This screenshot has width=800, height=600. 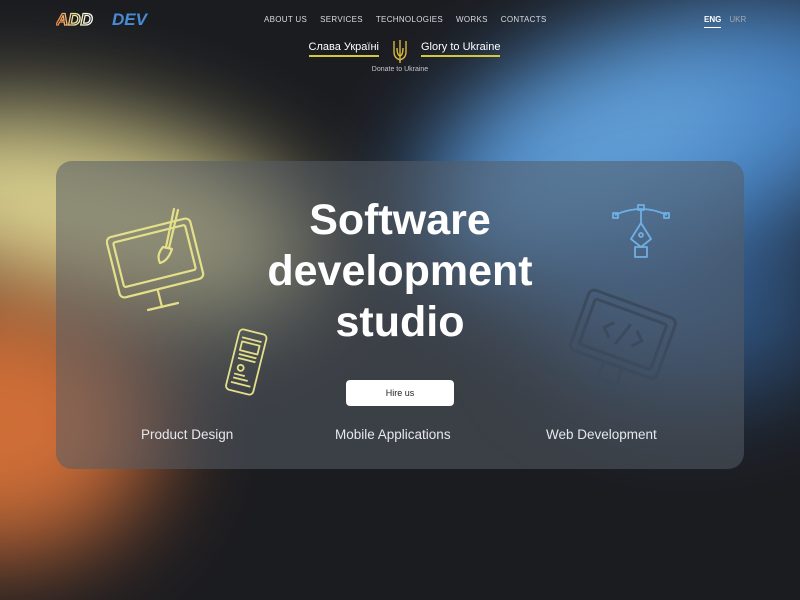 I want to click on hero-title-line-1: Software, so click(x=400, y=220).